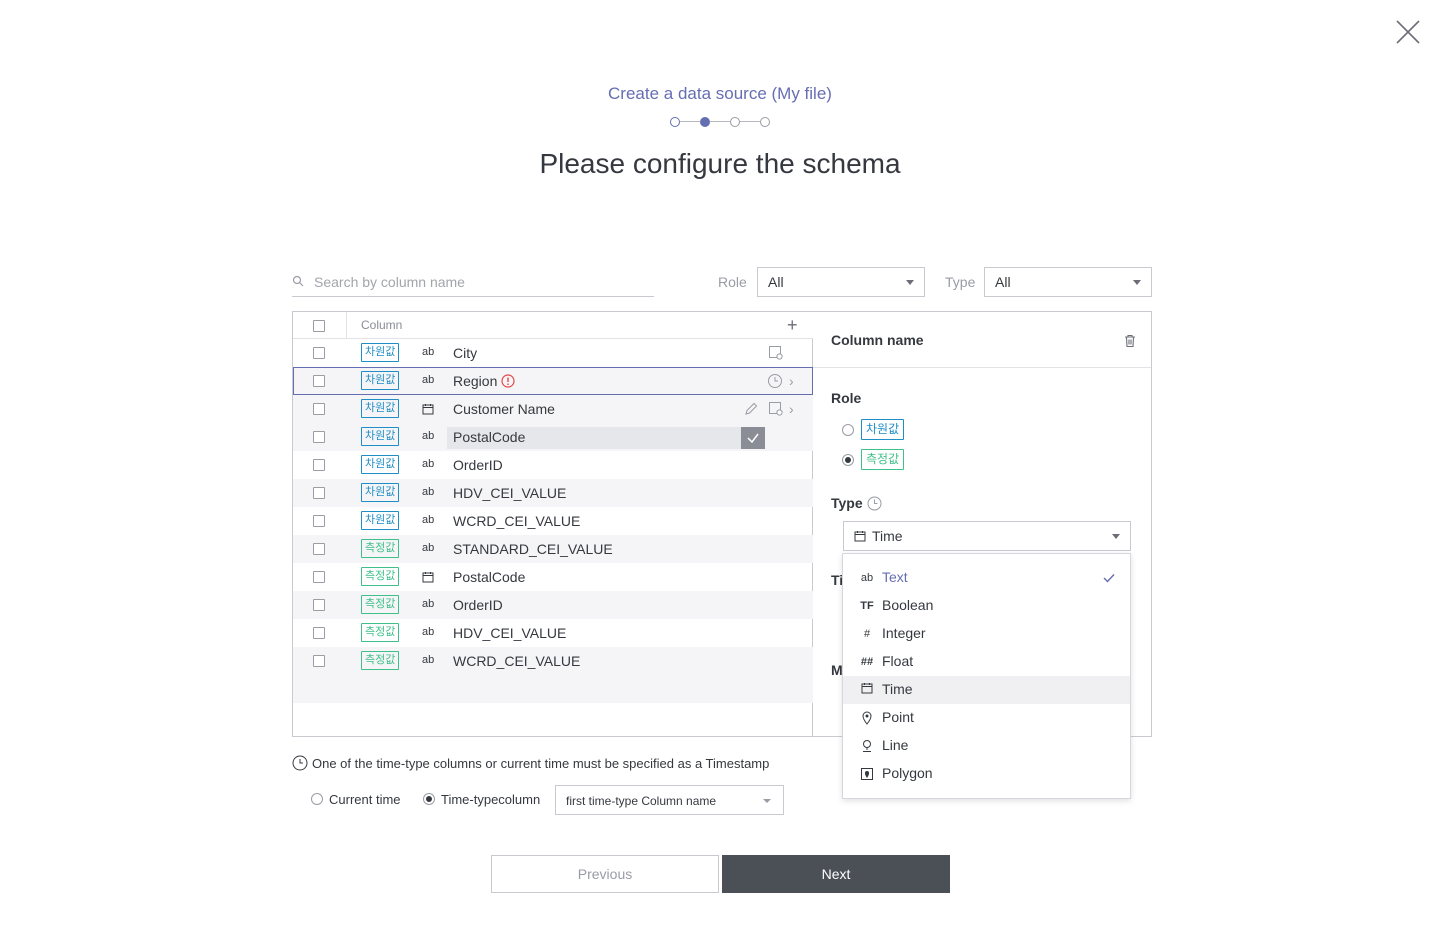  I want to click on table-row: 차원값 ab HDV_CEI_VALUE, so click(553, 493).